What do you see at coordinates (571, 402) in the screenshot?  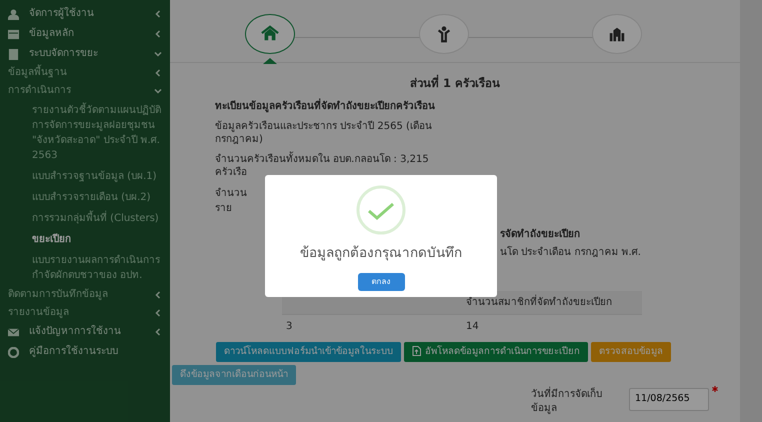 I see `date-label: วันที่มีการจัดเก็บข้อมูล` at bounding box center [571, 402].